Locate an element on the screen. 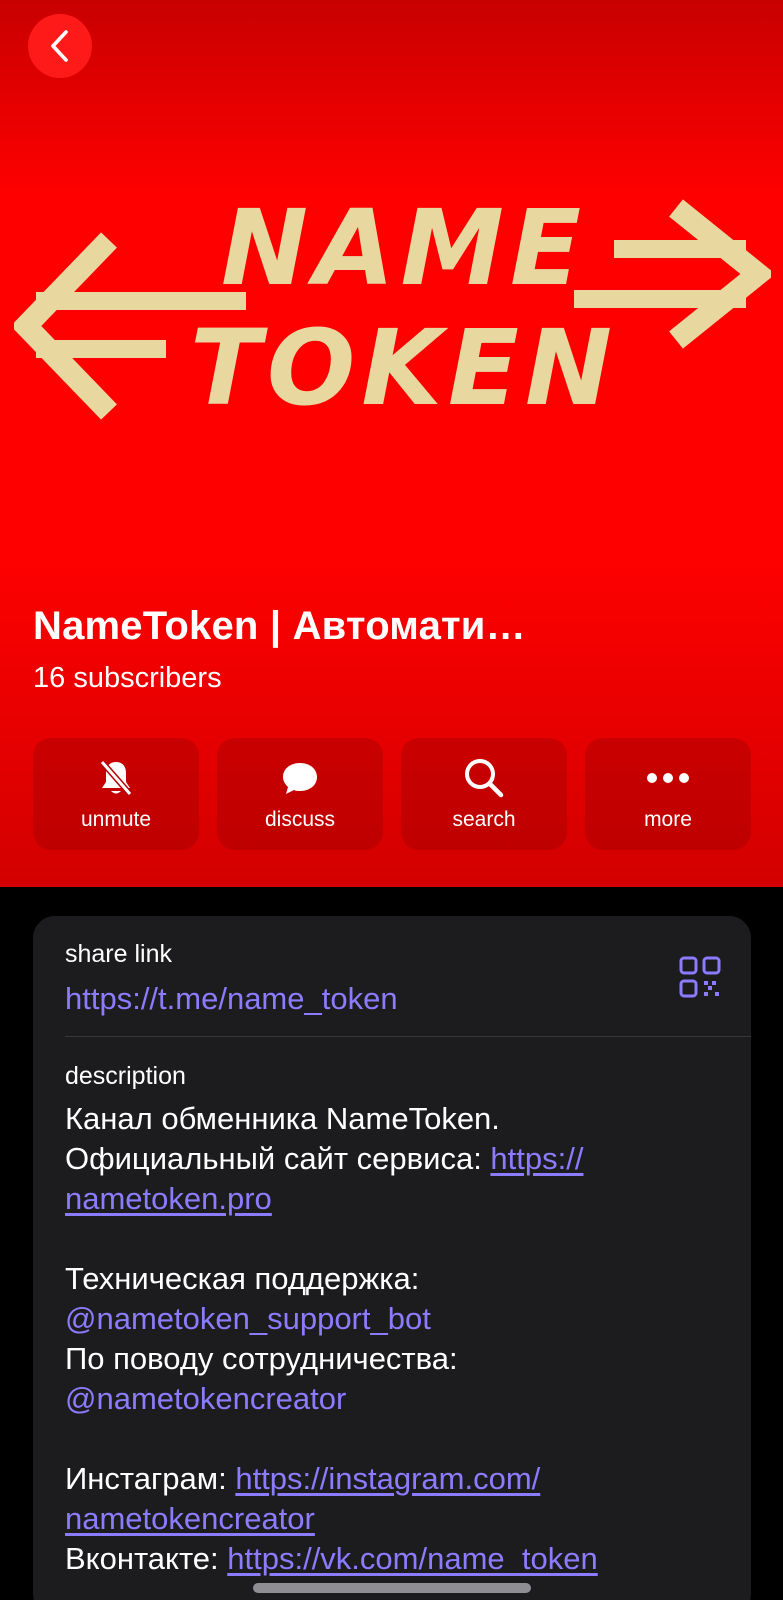 The image size is (783, 1600). more-label: more is located at coordinates (668, 819).